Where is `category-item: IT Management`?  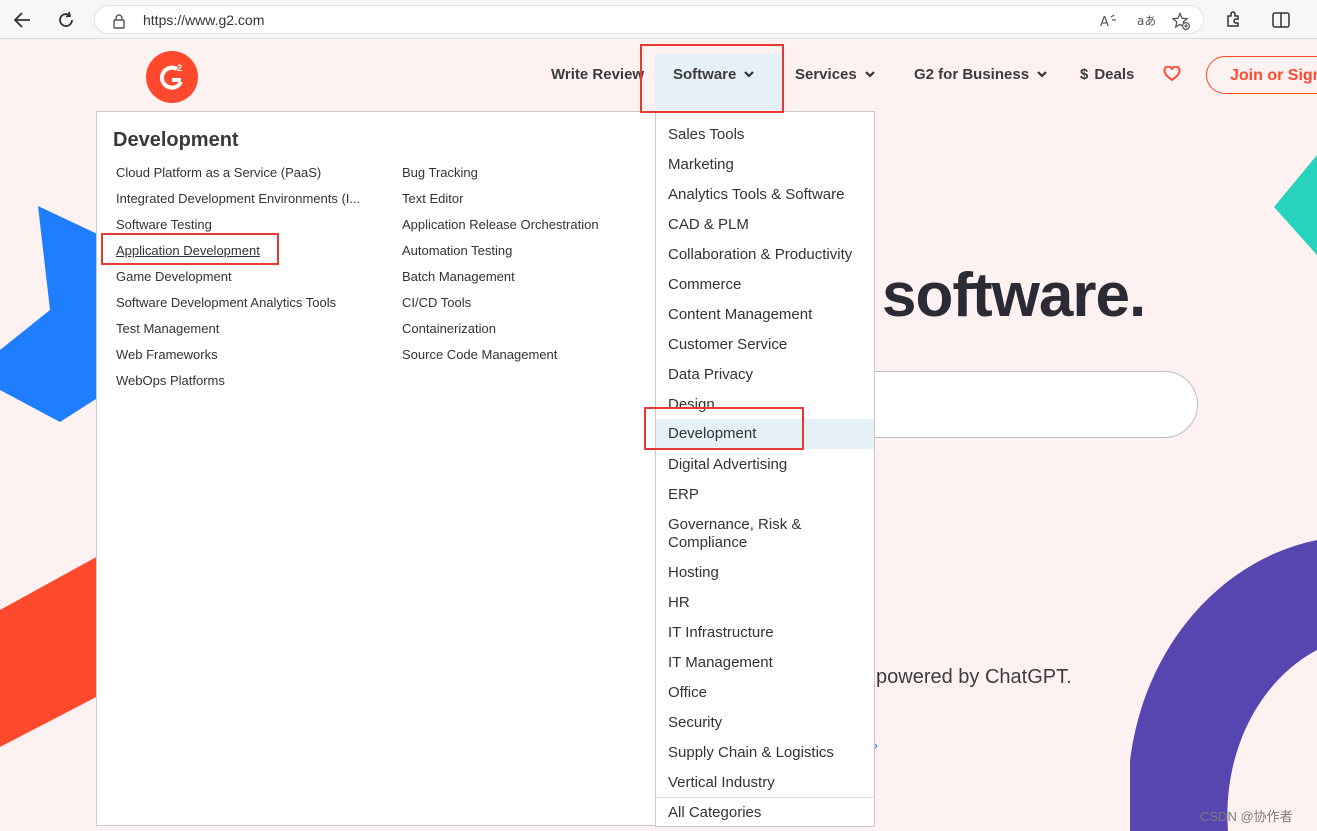 category-item: IT Management is located at coordinates (765, 663).